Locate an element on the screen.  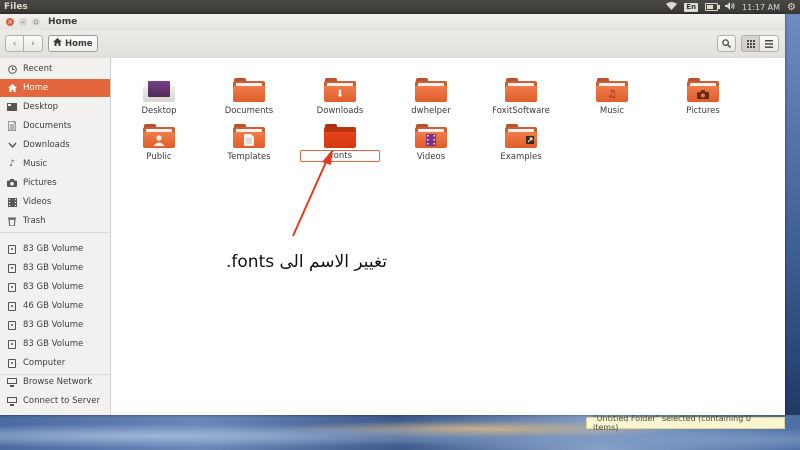
sidebar-item-pictures: Pictures is located at coordinates (55, 183).